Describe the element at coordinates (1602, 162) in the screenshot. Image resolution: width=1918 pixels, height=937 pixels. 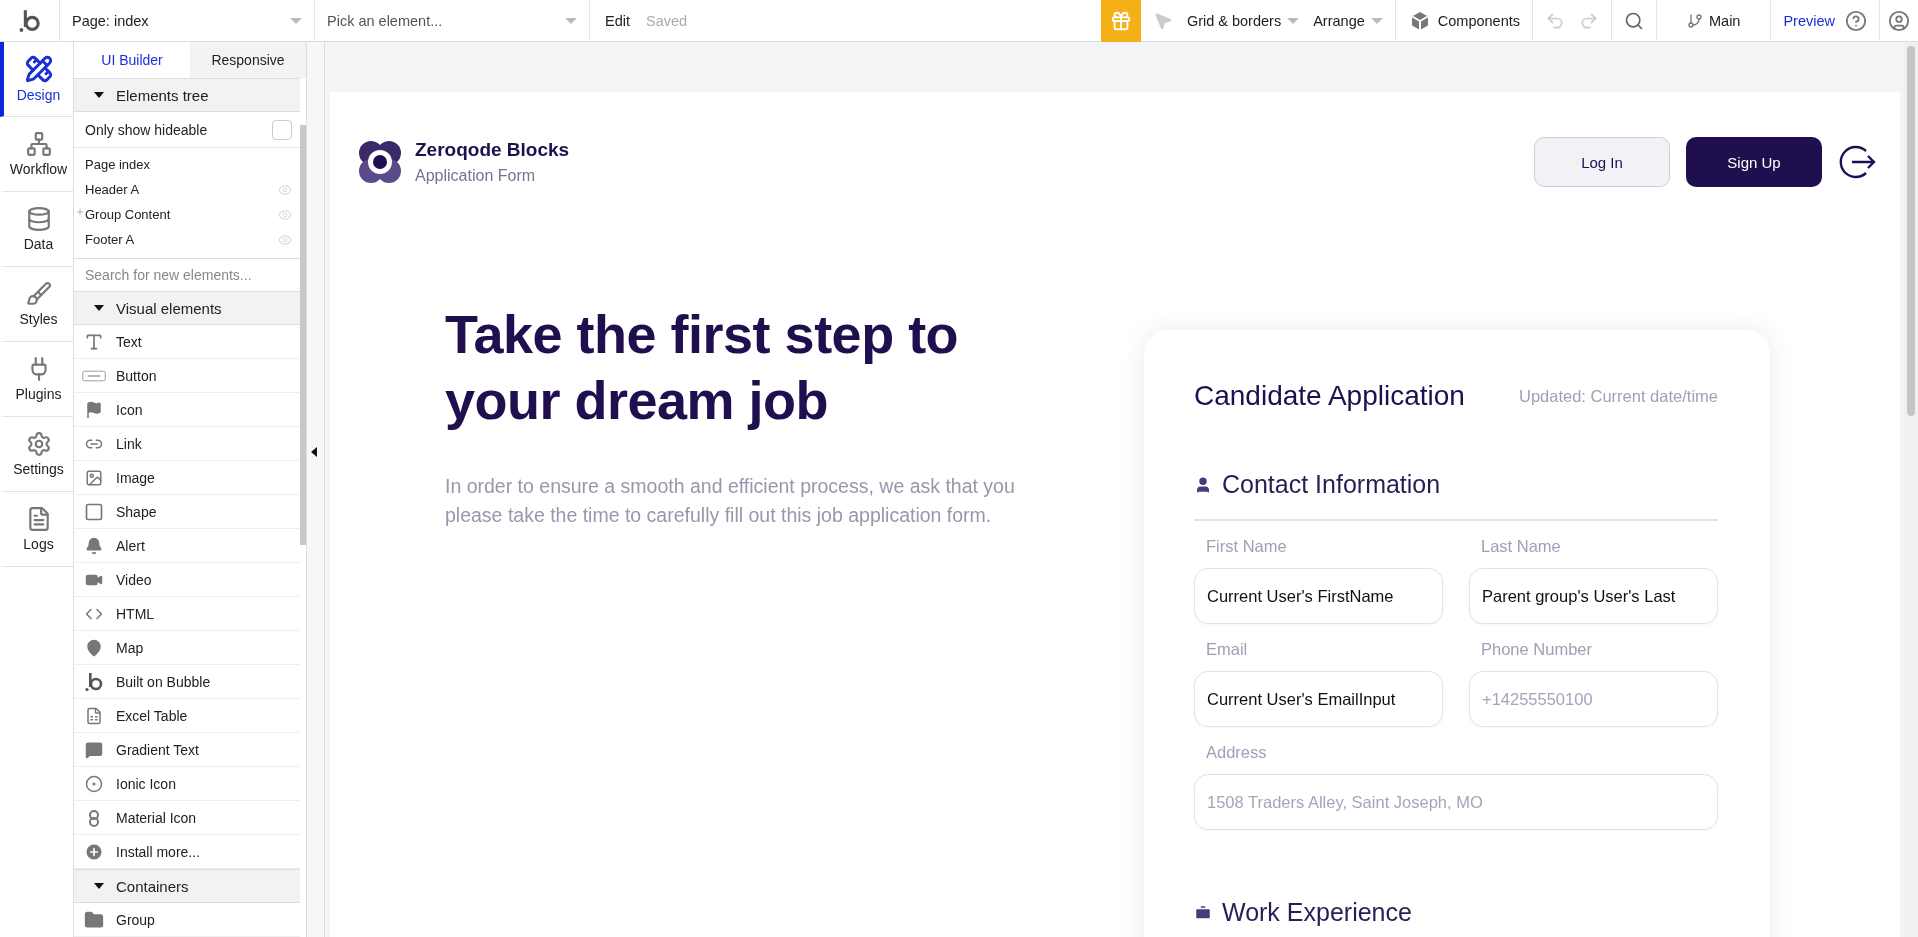
I see `log-in-button: Log In` at that location.